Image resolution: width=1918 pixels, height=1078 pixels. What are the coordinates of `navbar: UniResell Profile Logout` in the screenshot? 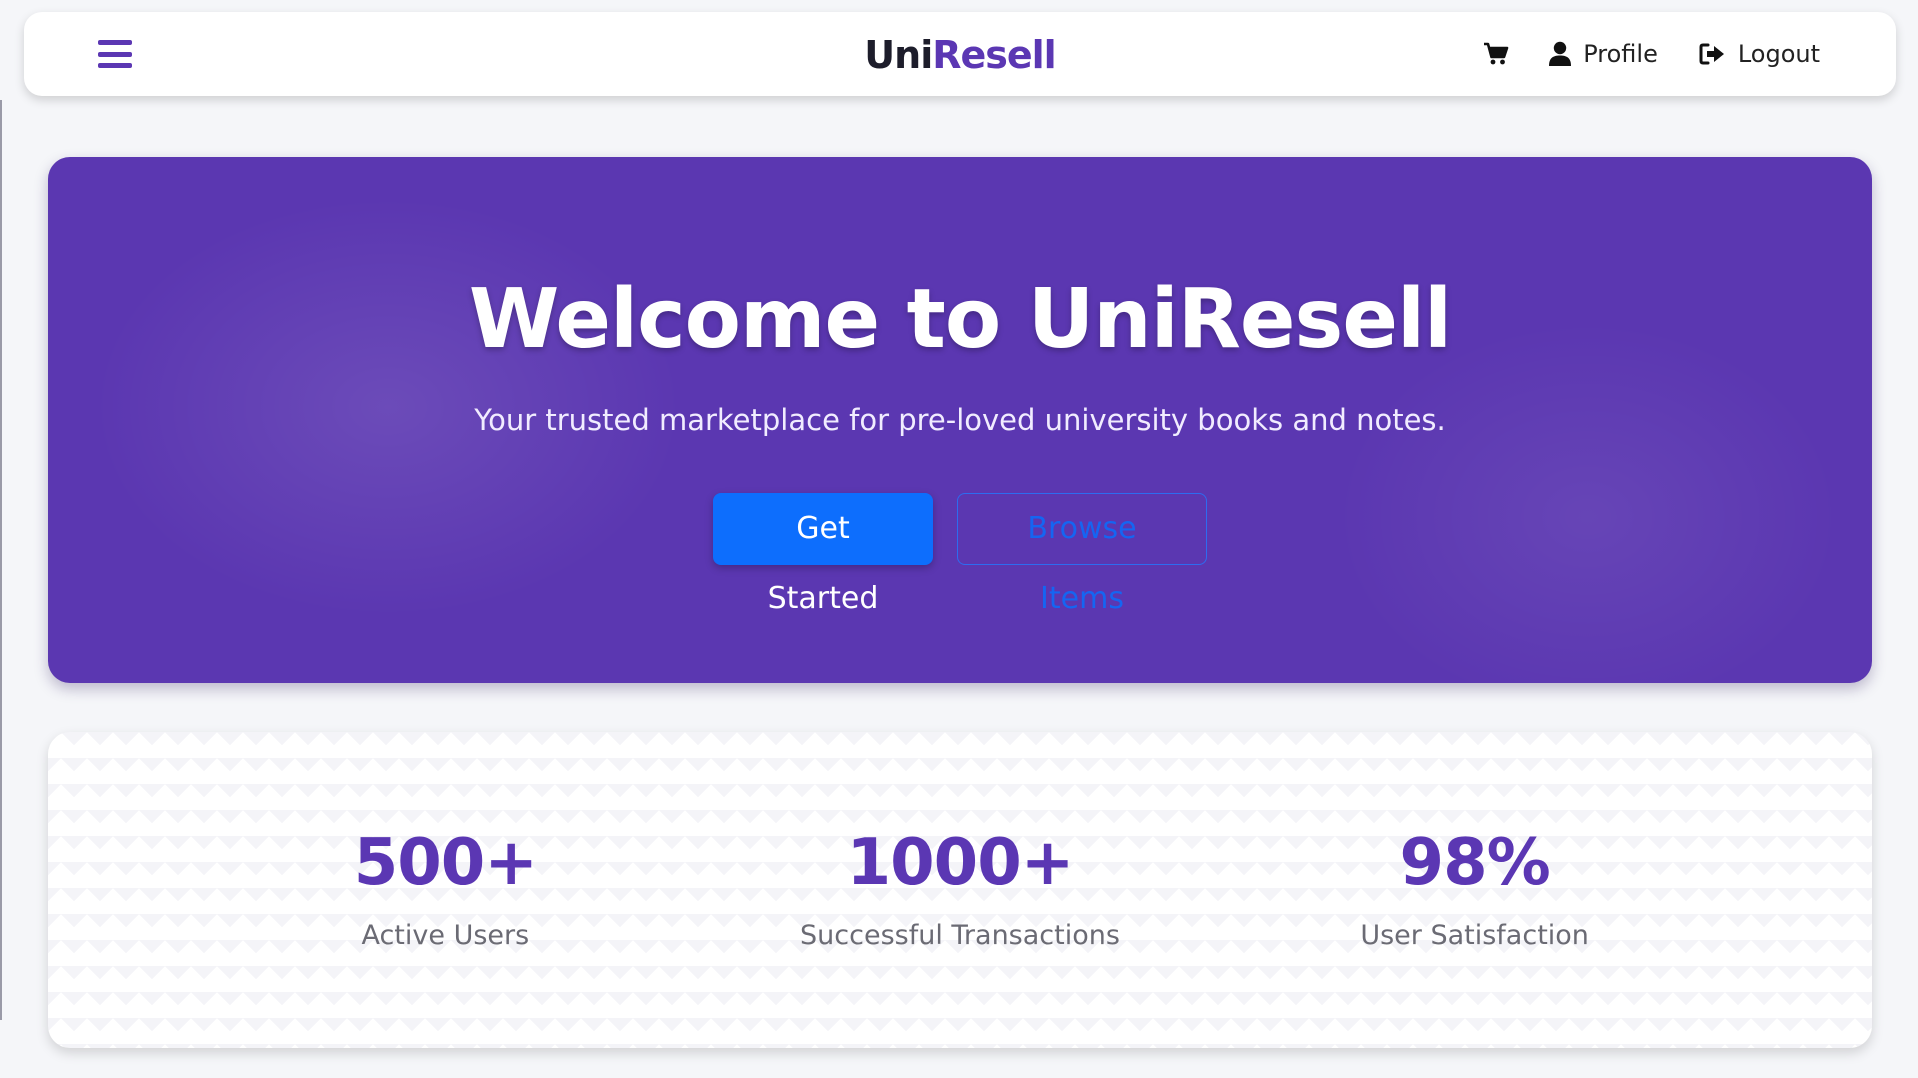 It's located at (960, 54).